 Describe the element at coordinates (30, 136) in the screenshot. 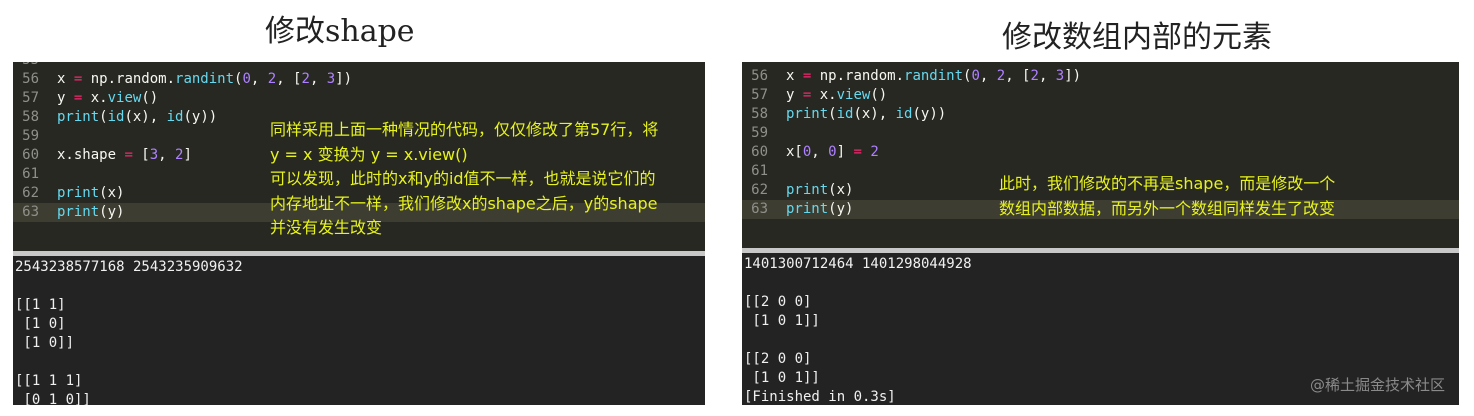

I see `line-number: 59` at that location.